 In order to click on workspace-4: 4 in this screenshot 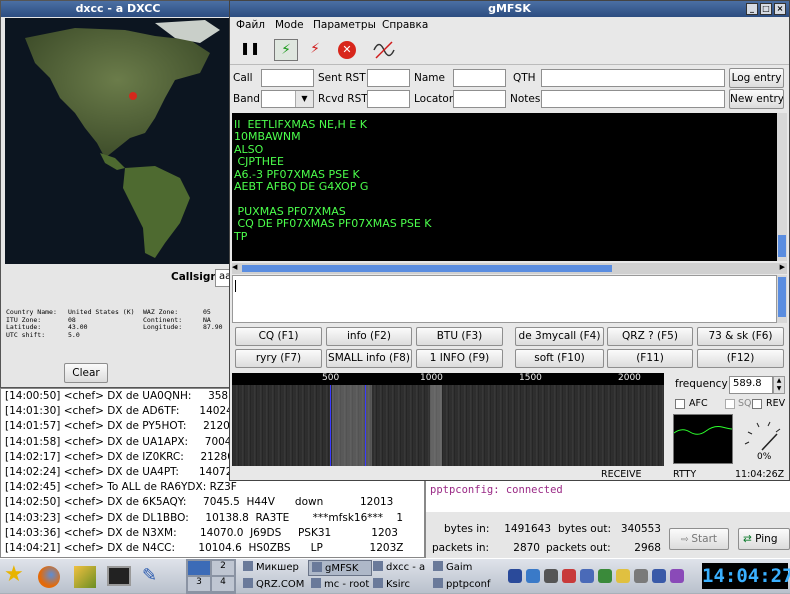, I will do `click(223, 584)`.